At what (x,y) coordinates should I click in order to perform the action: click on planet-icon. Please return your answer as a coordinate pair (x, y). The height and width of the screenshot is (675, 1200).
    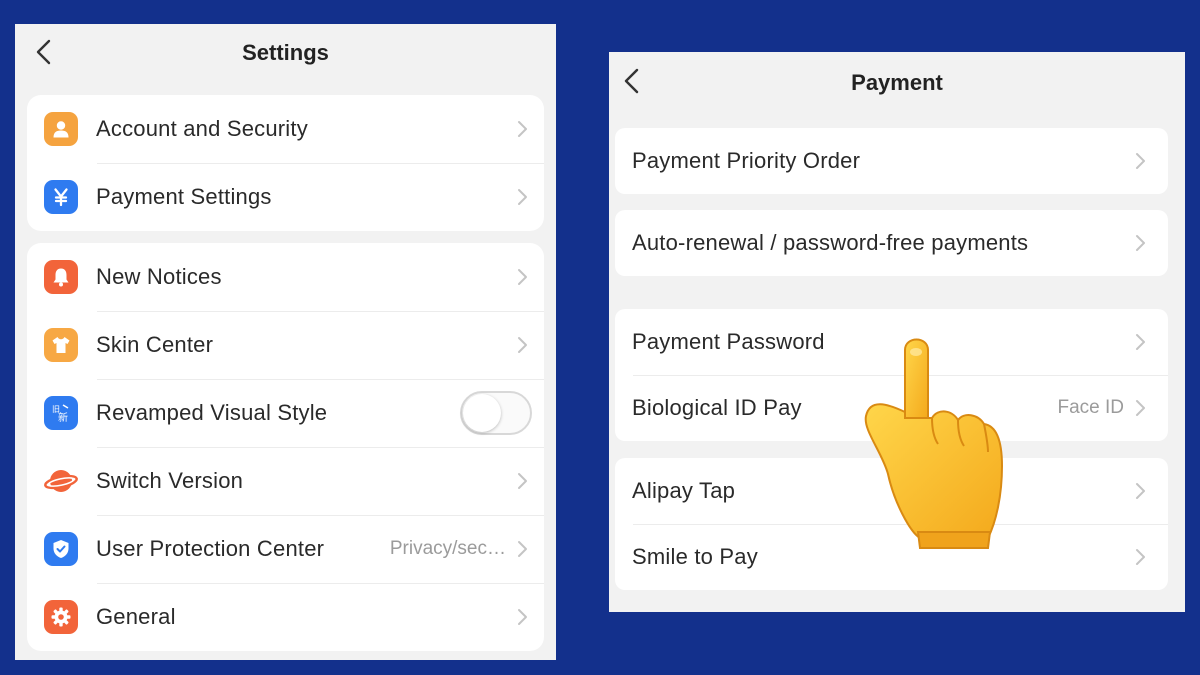
    Looking at the image, I should click on (61, 481).